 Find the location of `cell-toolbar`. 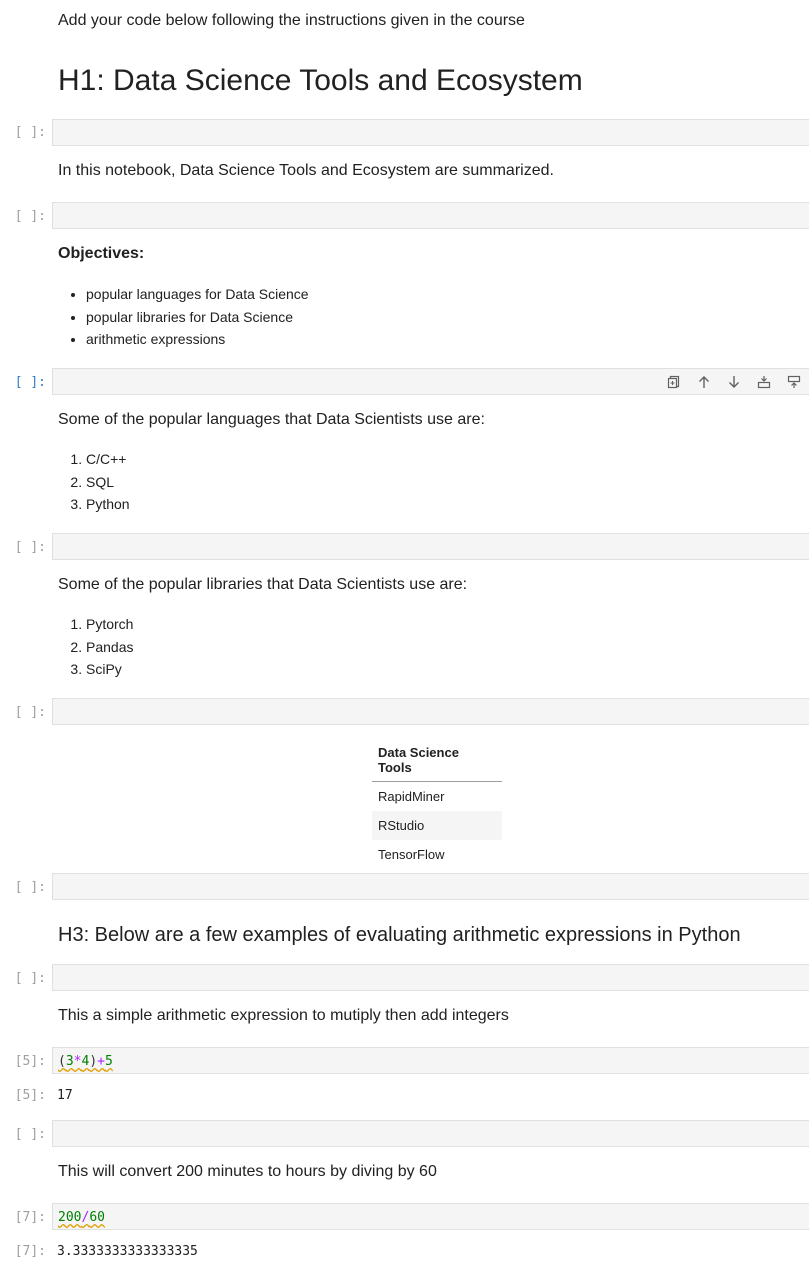

cell-toolbar is located at coordinates (734, 382).